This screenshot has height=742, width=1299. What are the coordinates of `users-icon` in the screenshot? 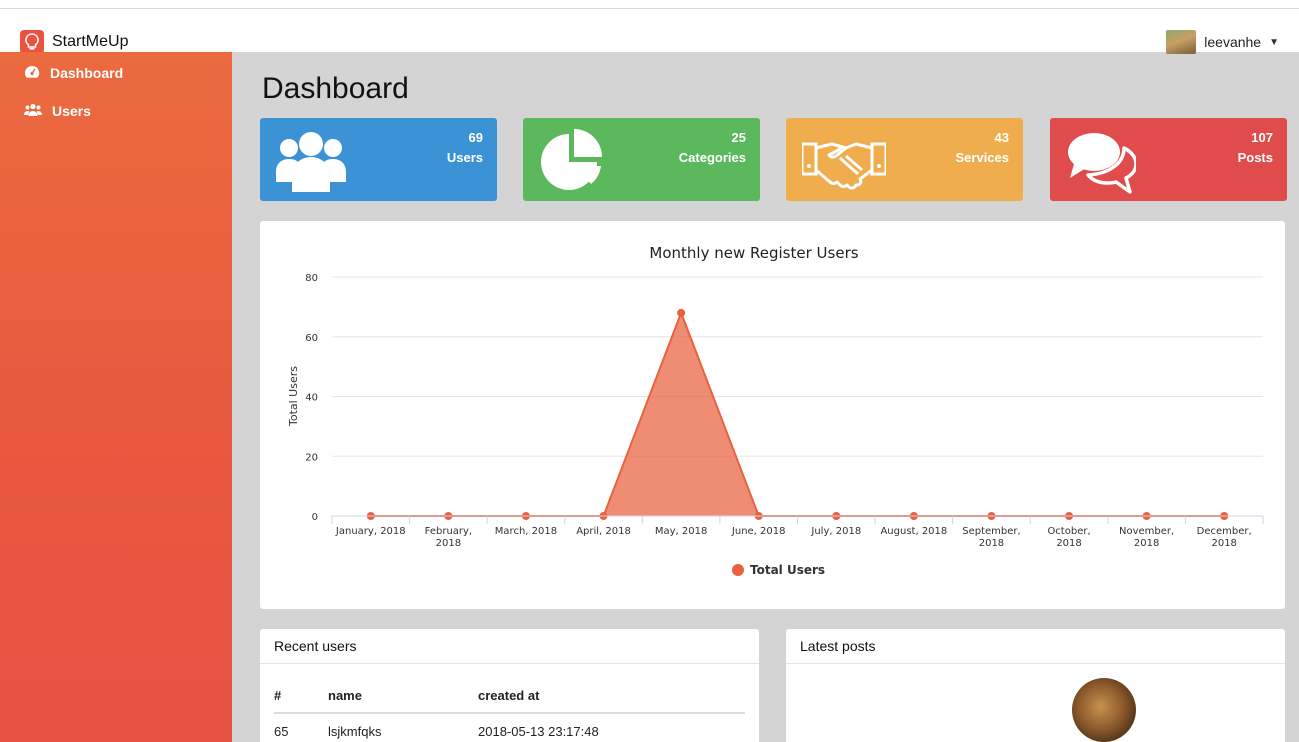 It's located at (33, 111).